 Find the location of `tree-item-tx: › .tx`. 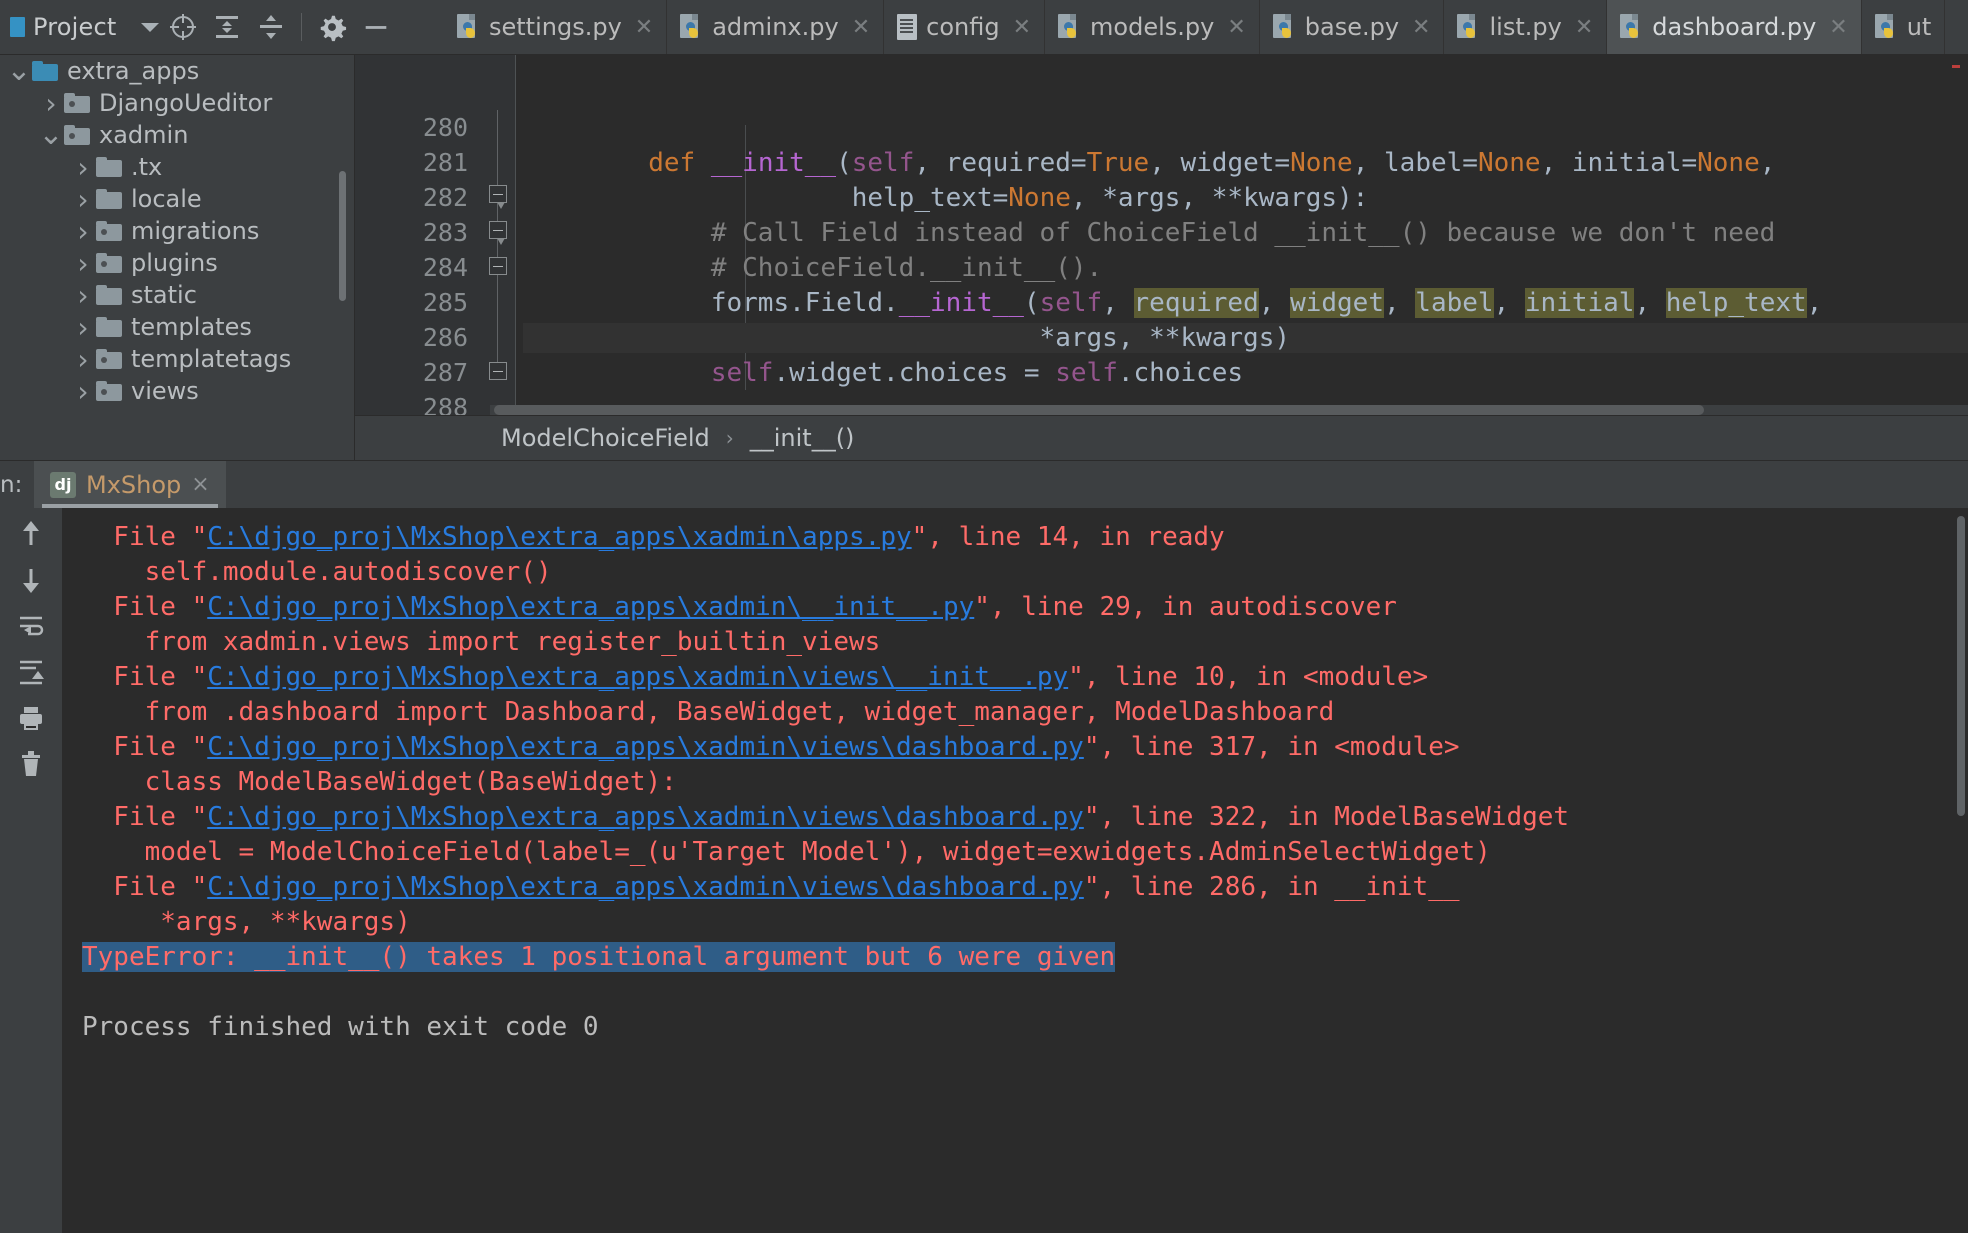

tree-item-tx: › .tx is located at coordinates (177, 167).